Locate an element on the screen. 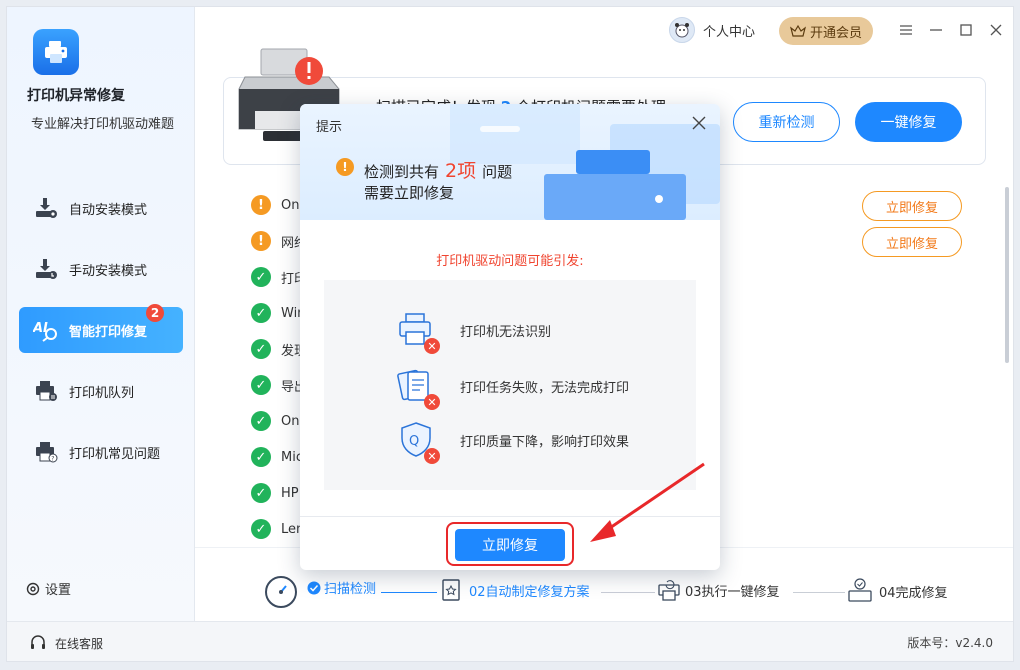  crown-icon is located at coordinates (797, 30).